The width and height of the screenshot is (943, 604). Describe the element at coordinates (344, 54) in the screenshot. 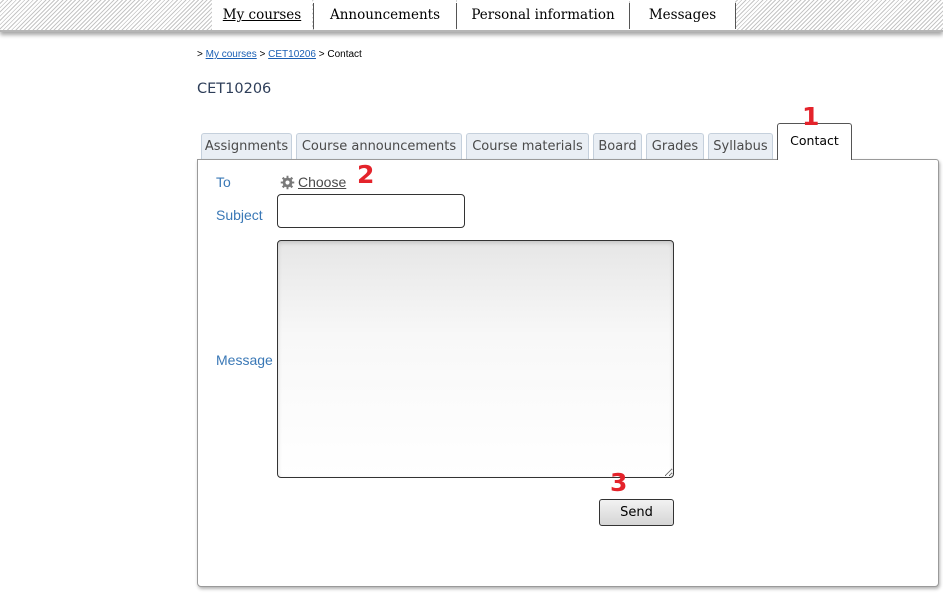

I see `breadcrumb-current: Contact` at that location.